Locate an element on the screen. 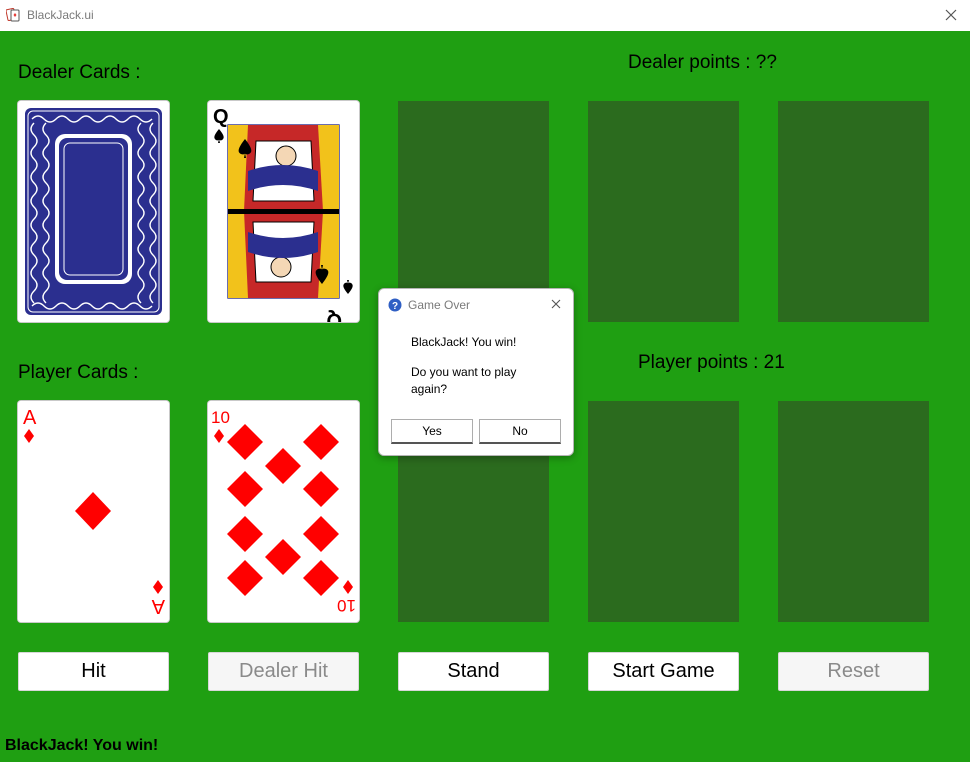 This screenshot has height=762, width=970. no-button: No is located at coordinates (520, 431).